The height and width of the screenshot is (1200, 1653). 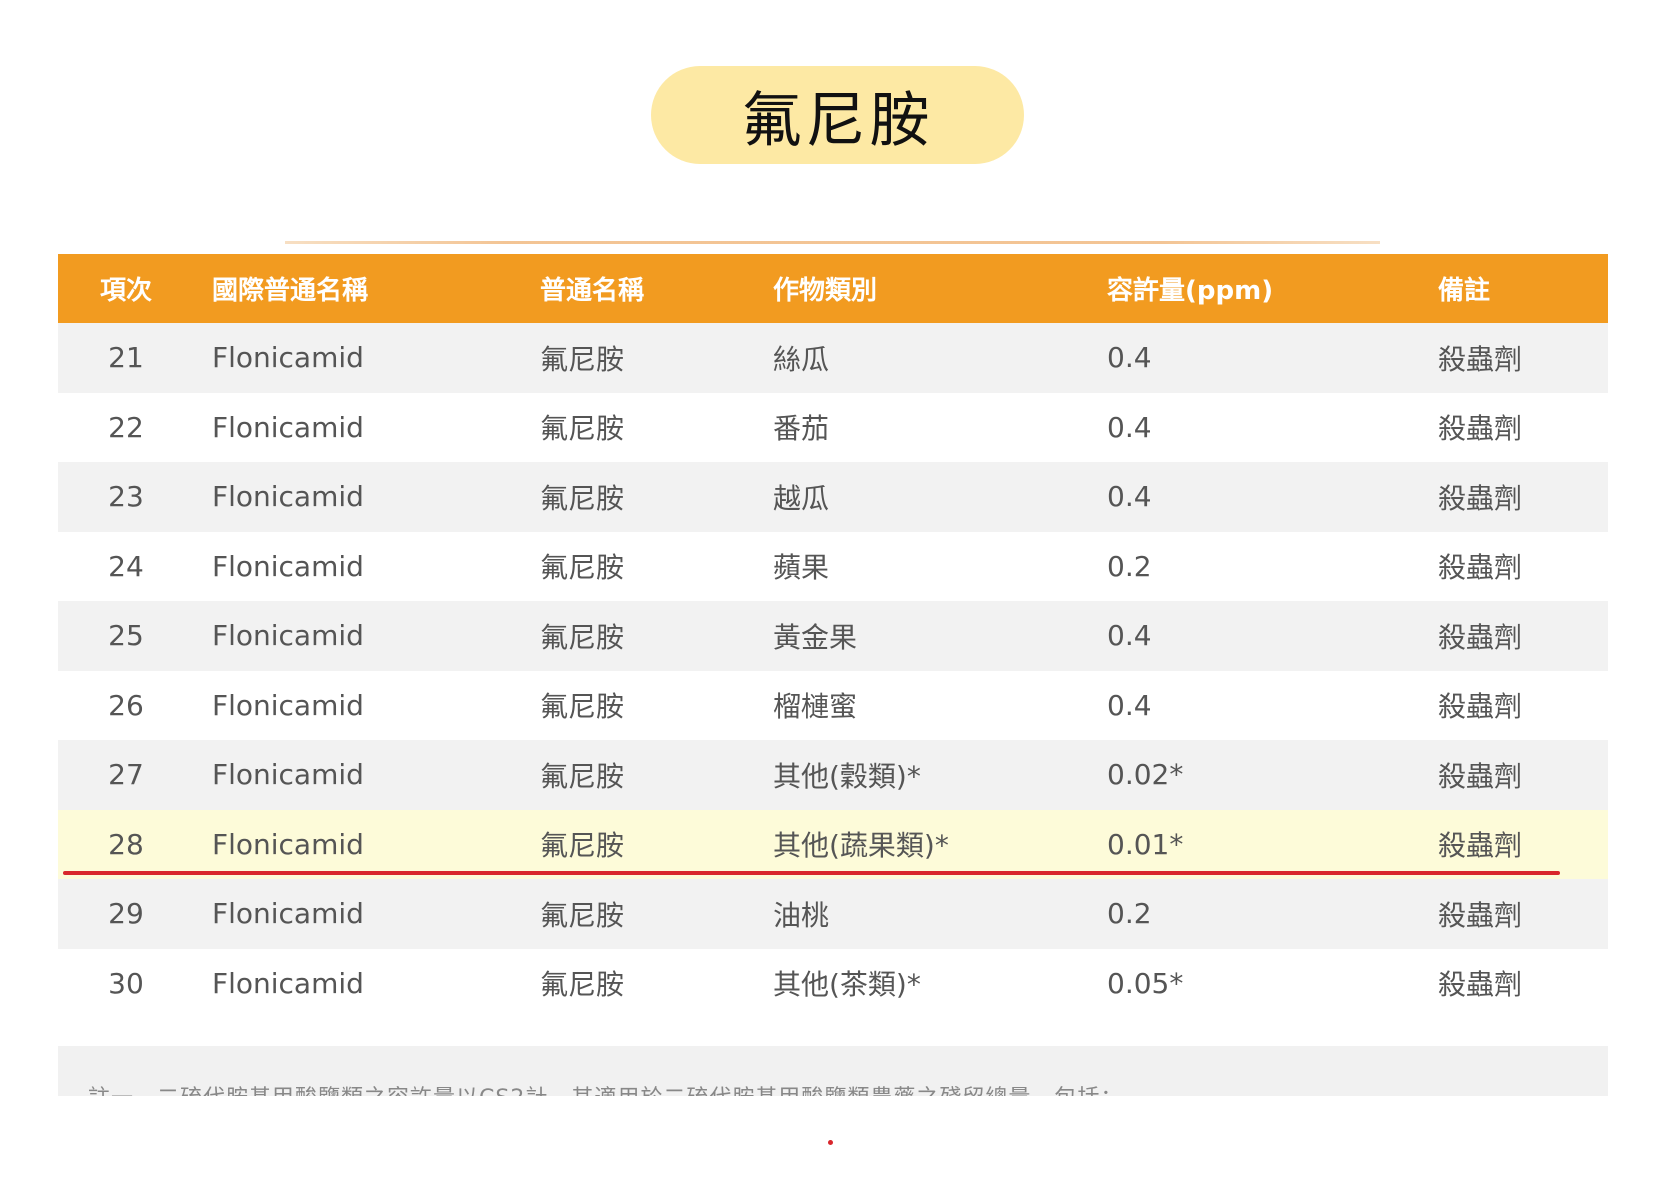 What do you see at coordinates (830, 1142) in the screenshot?
I see `red-dot` at bounding box center [830, 1142].